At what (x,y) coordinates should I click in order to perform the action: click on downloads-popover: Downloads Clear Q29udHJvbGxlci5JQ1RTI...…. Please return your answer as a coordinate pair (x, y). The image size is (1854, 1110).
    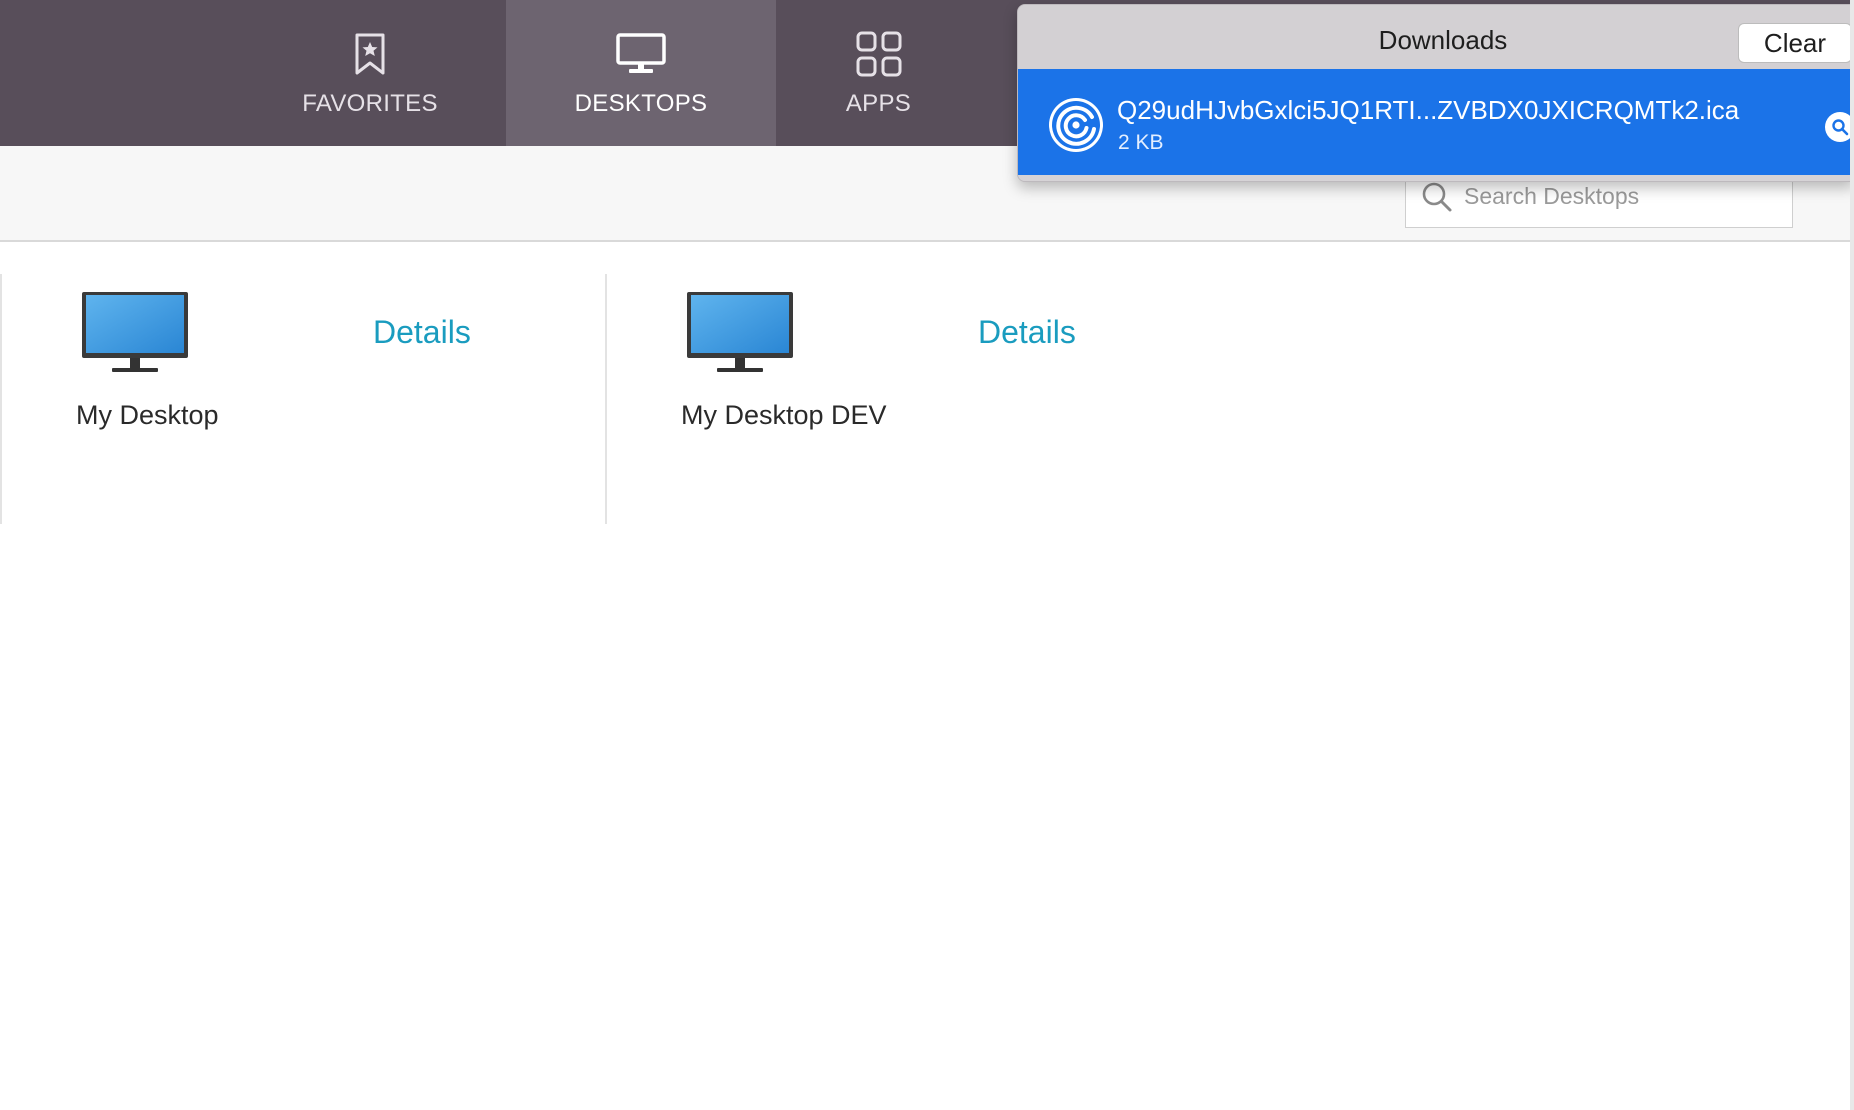
    Looking at the image, I should click on (1435, 93).